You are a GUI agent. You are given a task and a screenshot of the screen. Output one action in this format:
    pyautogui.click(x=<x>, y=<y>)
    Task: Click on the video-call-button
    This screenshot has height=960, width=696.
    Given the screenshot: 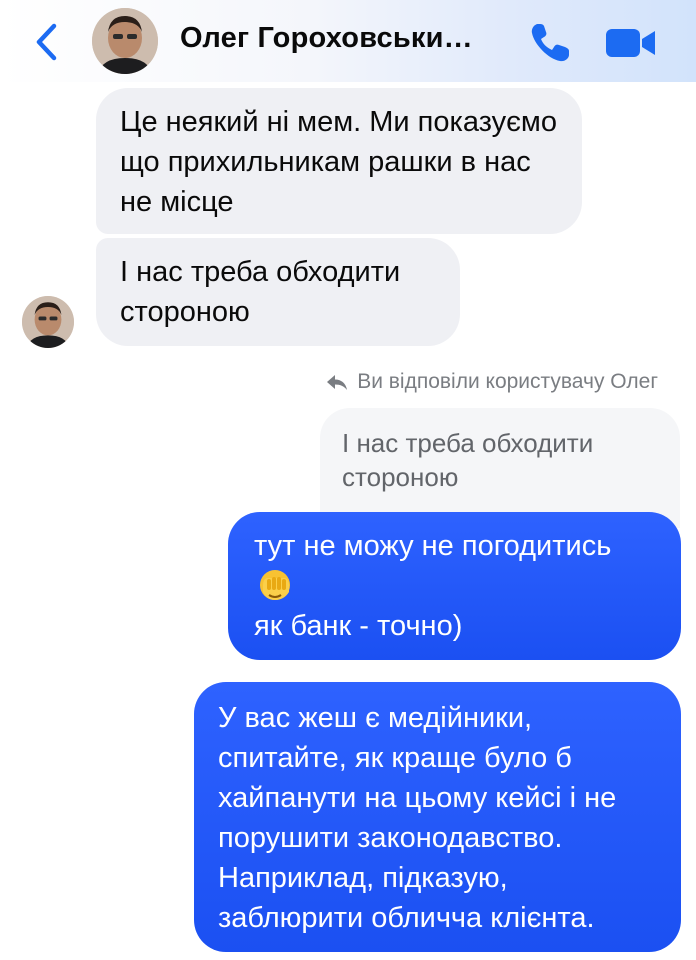 What is the action you would take?
    pyautogui.click(x=631, y=43)
    